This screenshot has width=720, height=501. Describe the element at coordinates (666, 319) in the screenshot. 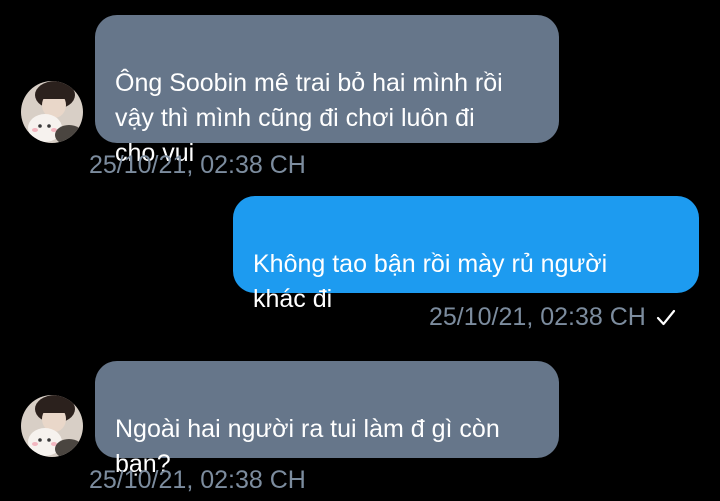

I see `checkmark-icon` at that location.